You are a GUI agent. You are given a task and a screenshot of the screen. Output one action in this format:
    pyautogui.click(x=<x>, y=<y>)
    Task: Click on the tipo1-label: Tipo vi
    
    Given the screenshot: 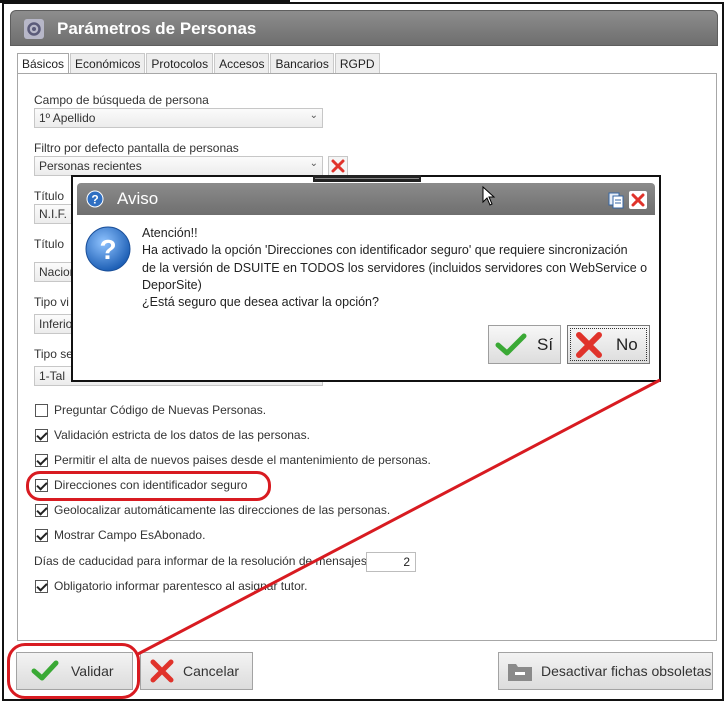 What is the action you would take?
    pyautogui.click(x=51, y=302)
    